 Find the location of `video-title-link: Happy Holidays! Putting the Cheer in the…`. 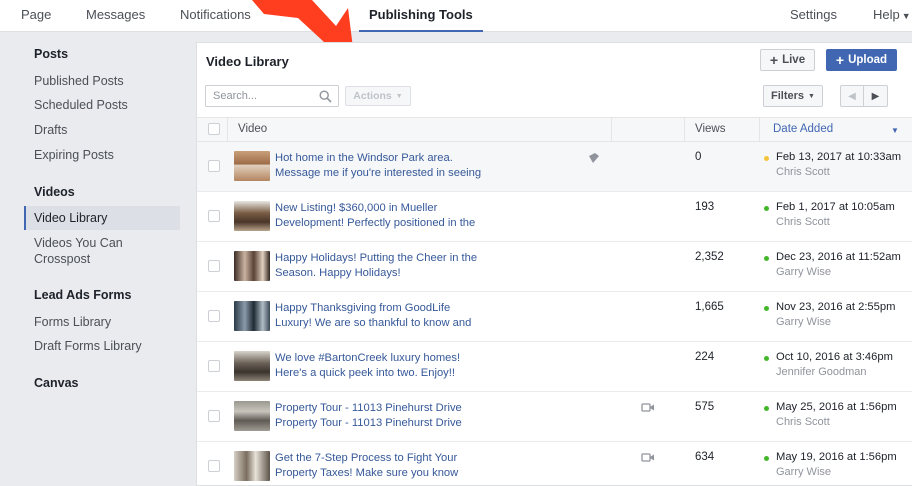

video-title-link: Happy Holidays! Putting the Cheer in the… is located at coordinates (381, 266).